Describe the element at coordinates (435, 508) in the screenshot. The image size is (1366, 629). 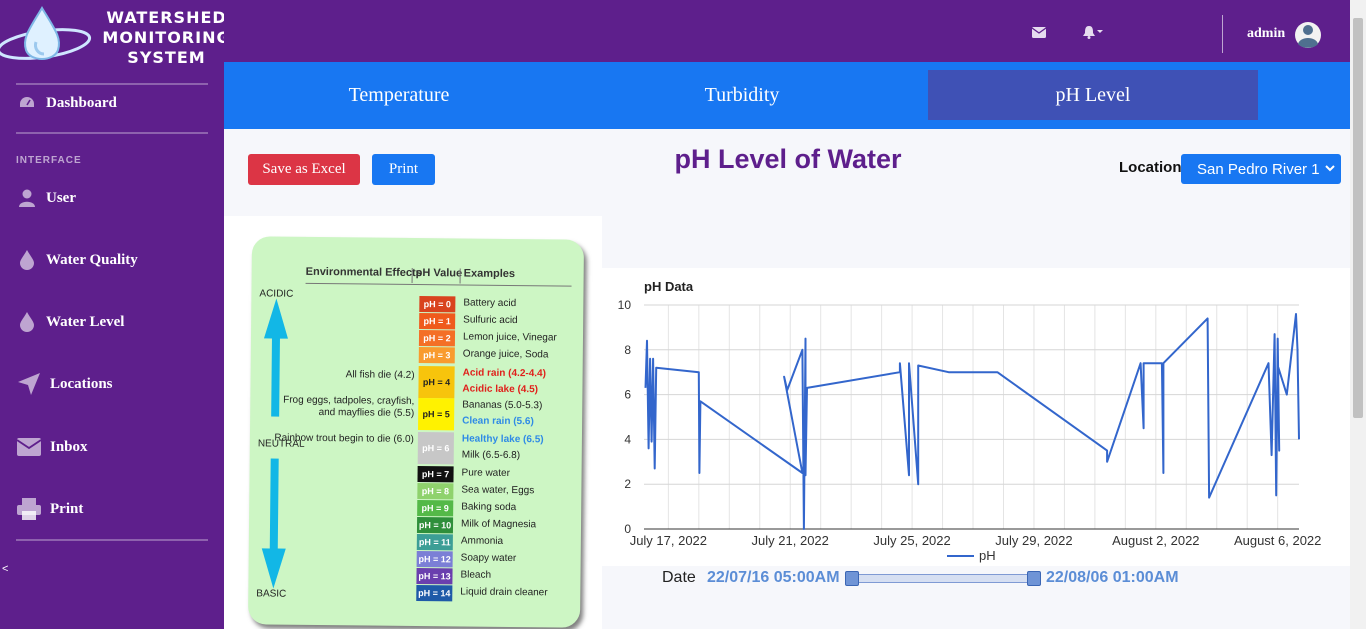
I see `ph-value-box: pH = 9` at that location.